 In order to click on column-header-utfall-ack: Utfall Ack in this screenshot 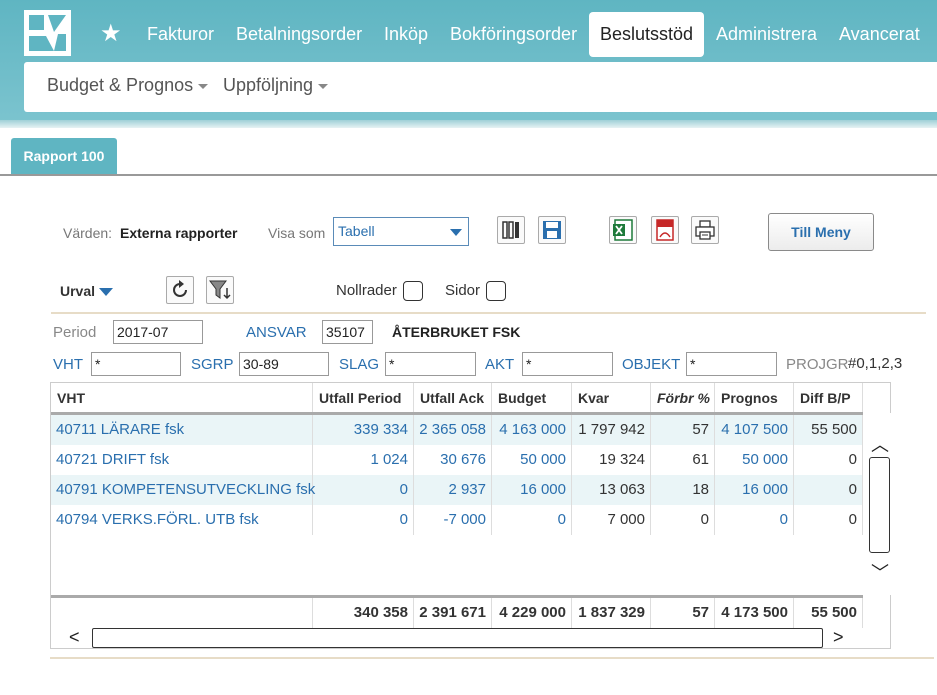, I will do `click(453, 398)`.